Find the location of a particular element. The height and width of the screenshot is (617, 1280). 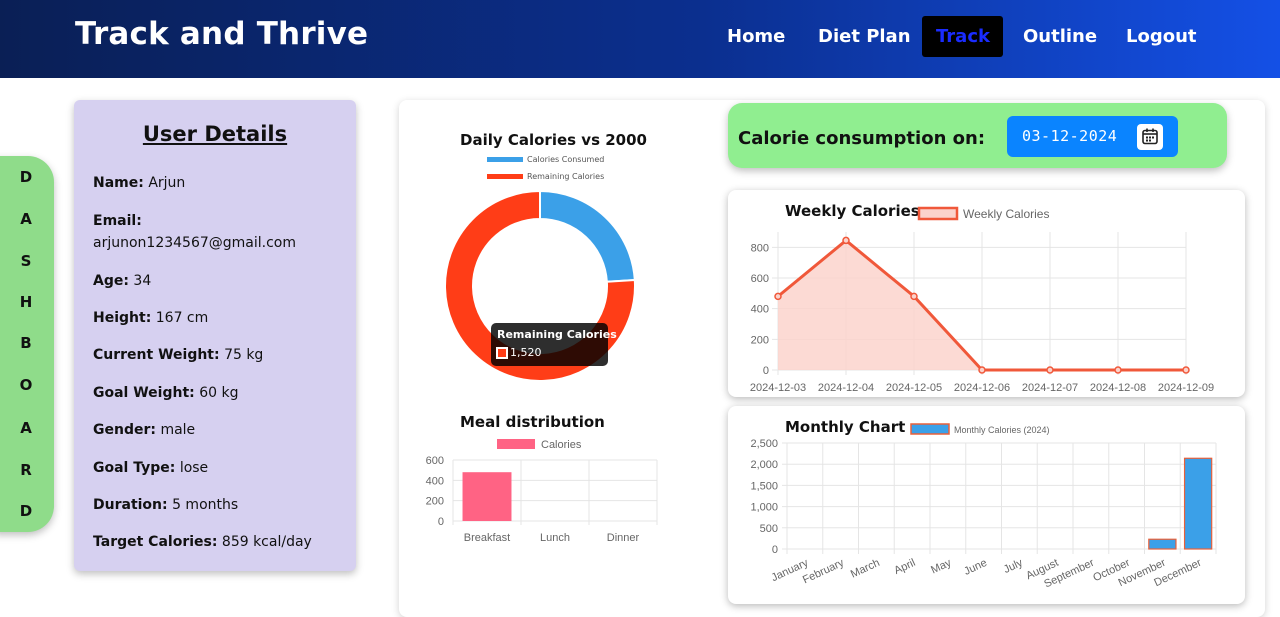

legend-label-remaining: Remaining Calories is located at coordinates (565, 176).